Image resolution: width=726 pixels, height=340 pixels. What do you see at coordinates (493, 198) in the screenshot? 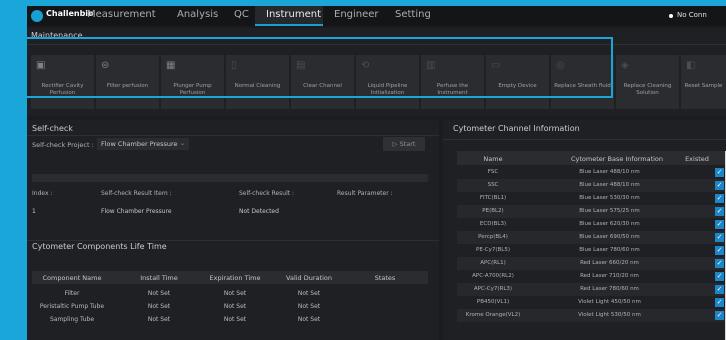
I see `channel-name: FITC(BL1)` at bounding box center [493, 198].